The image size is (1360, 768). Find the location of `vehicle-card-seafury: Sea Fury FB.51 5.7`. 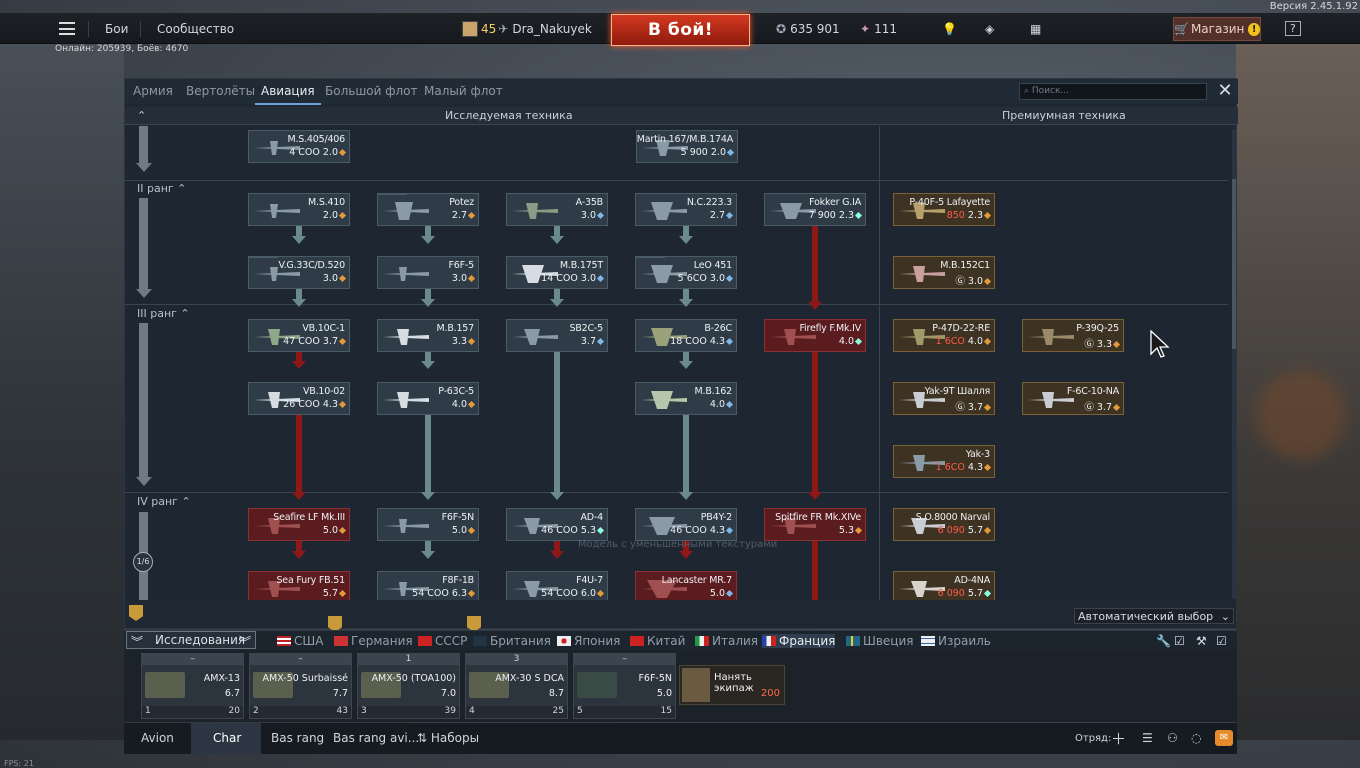

vehicle-card-seafury: Sea Fury FB.51 5.7 is located at coordinates (299, 585).